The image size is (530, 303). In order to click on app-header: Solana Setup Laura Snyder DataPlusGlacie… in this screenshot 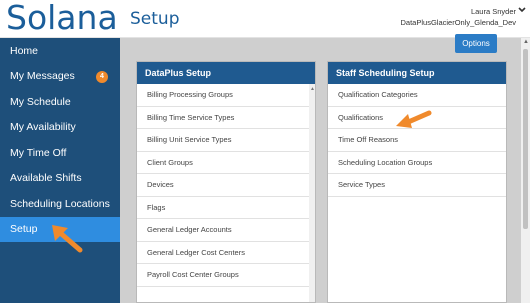, I will do `click(265, 19)`.